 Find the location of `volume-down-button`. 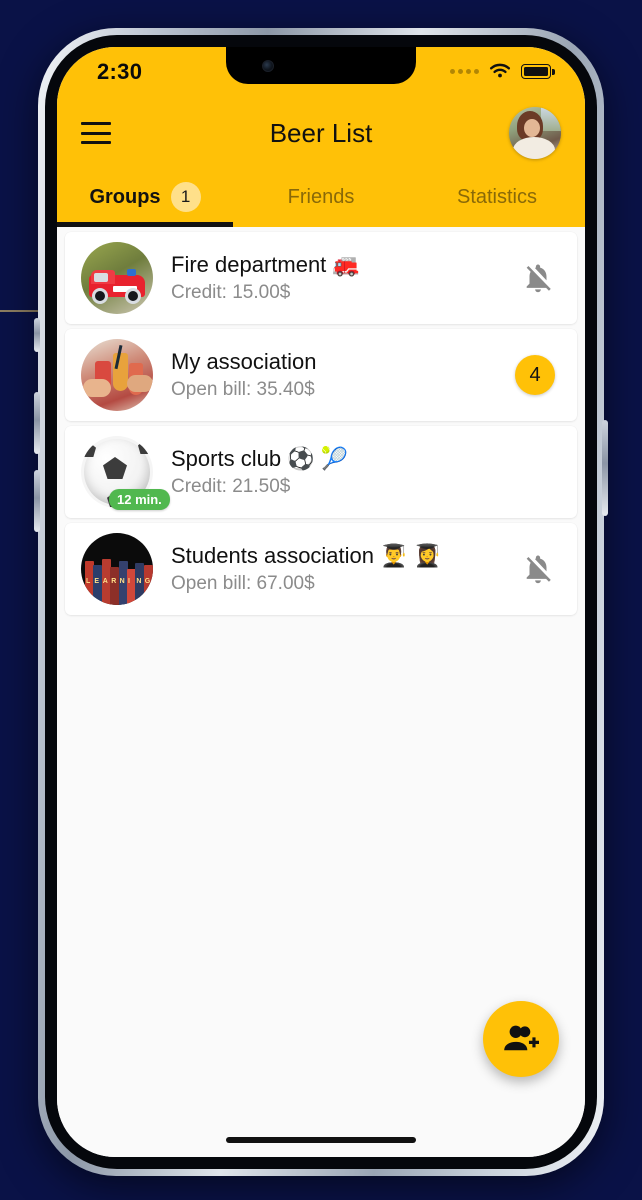

volume-down-button is located at coordinates (37, 501).